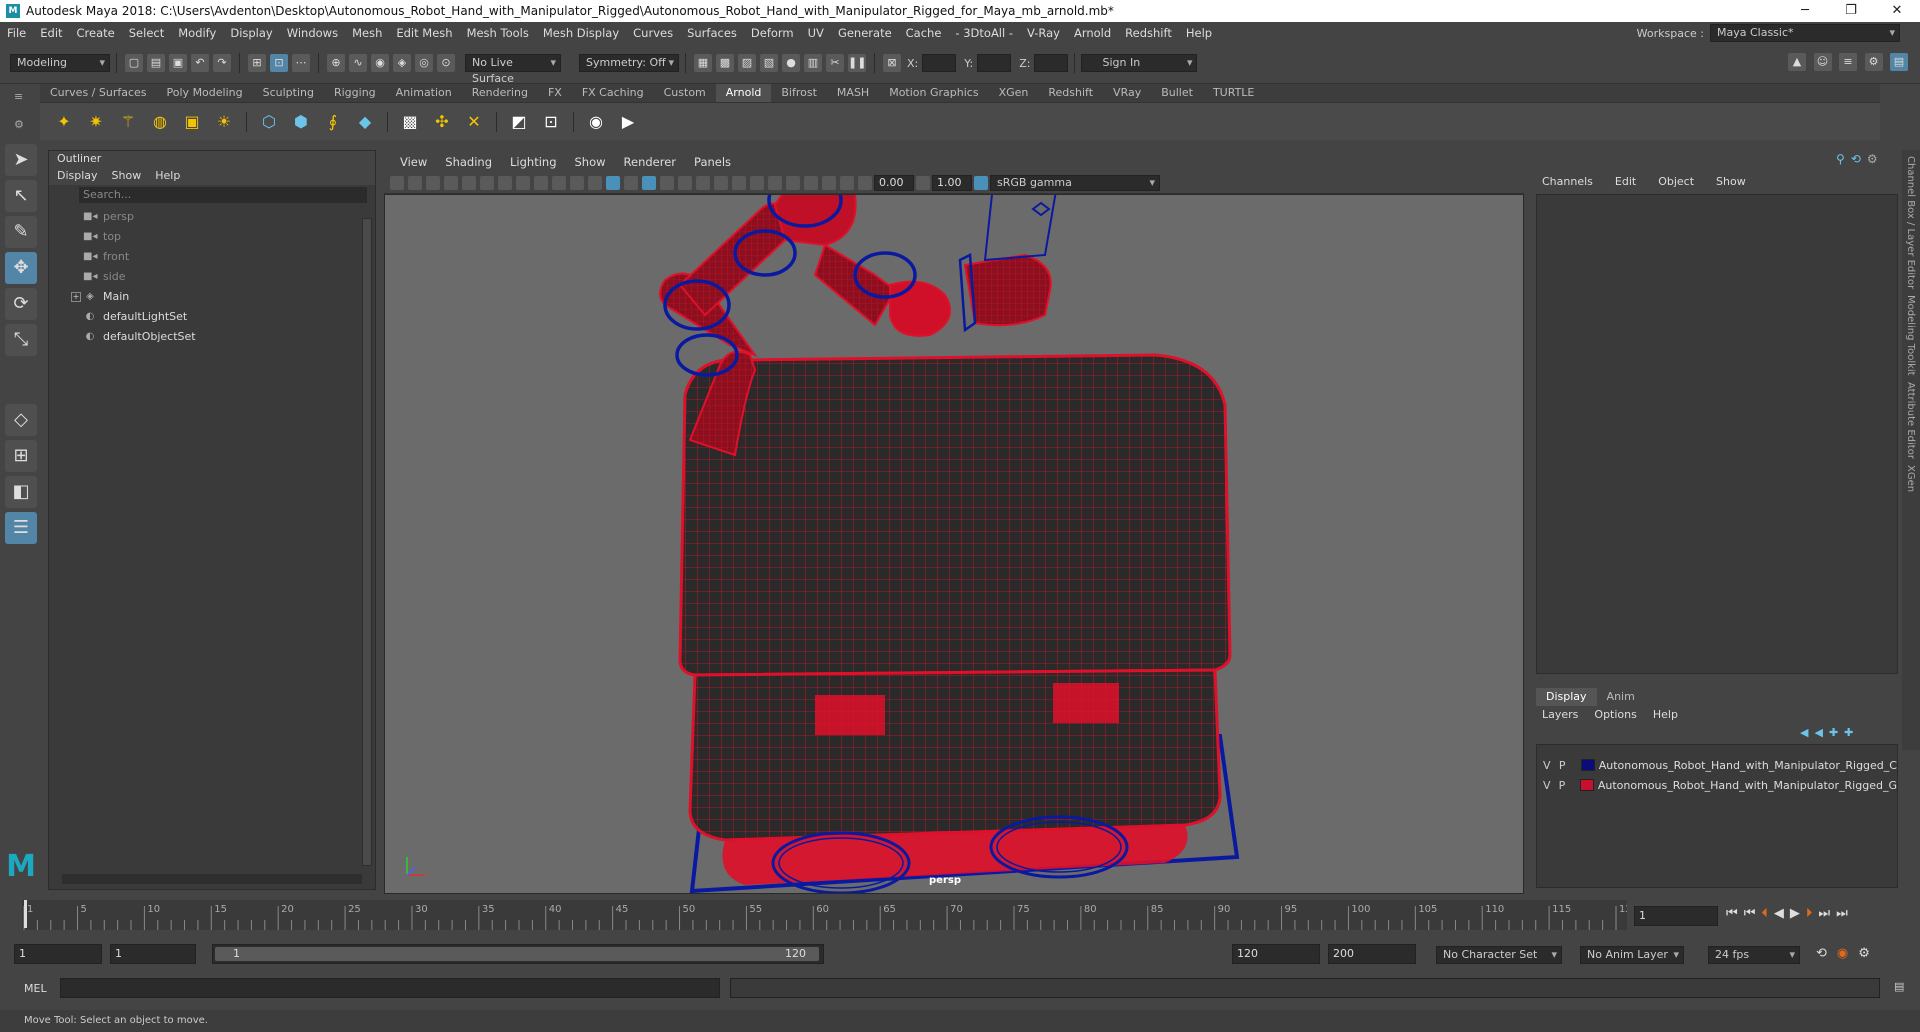  What do you see at coordinates (994, 63) in the screenshot?
I see `y-field` at bounding box center [994, 63].